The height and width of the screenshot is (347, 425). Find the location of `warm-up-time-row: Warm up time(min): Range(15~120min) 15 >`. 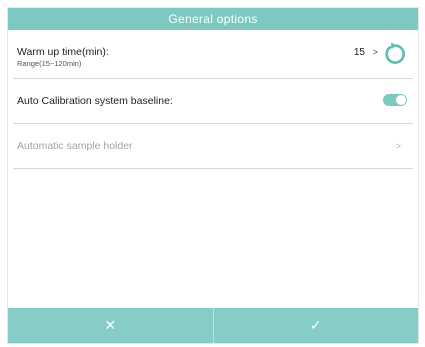

warm-up-time-row: Warm up time(min): Range(15~120min) 15 > is located at coordinates (213, 57).